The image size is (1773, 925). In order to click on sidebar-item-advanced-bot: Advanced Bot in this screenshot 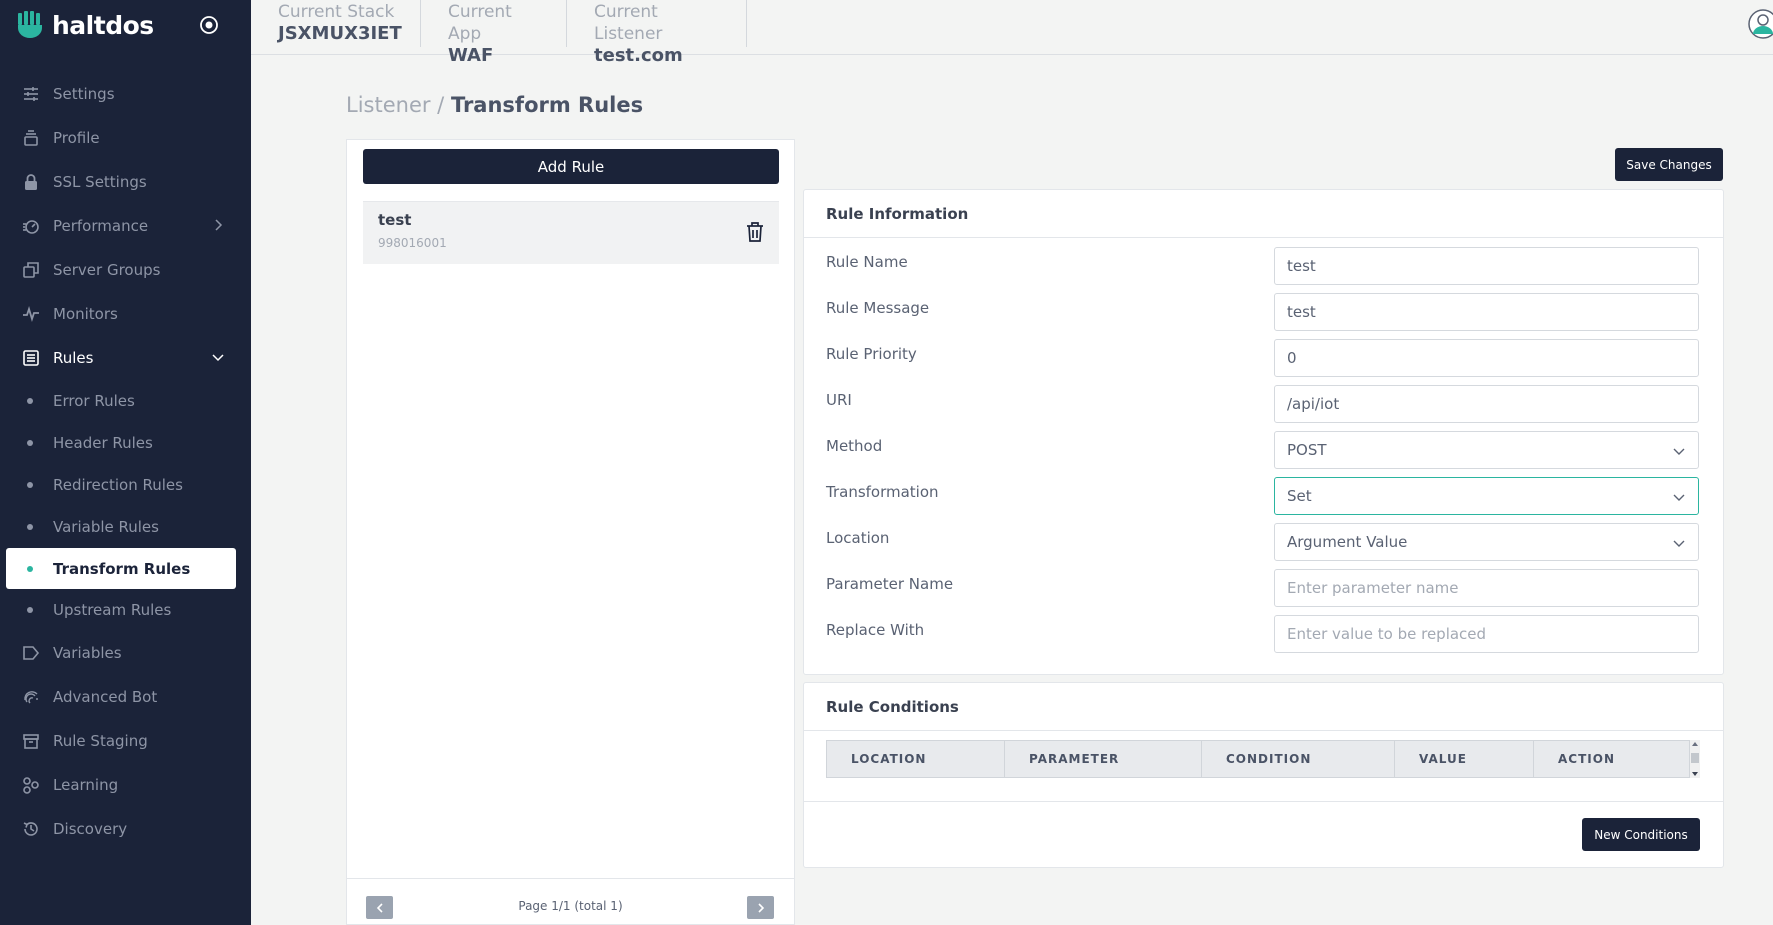, I will do `click(125, 697)`.